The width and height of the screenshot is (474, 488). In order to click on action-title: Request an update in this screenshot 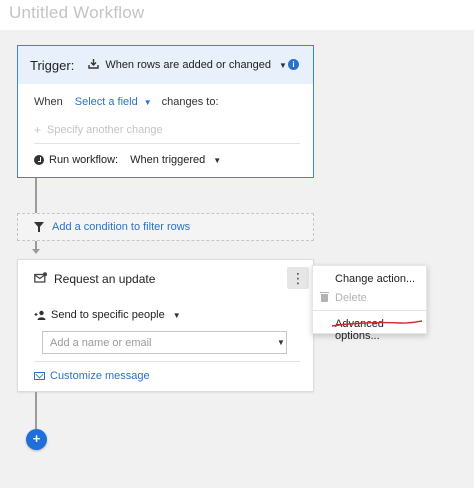, I will do `click(105, 279)`.